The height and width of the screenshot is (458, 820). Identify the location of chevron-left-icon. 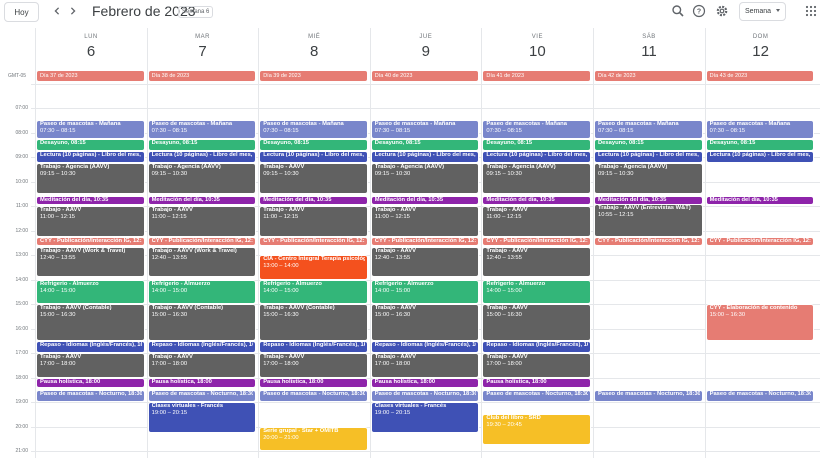
(57, 11).